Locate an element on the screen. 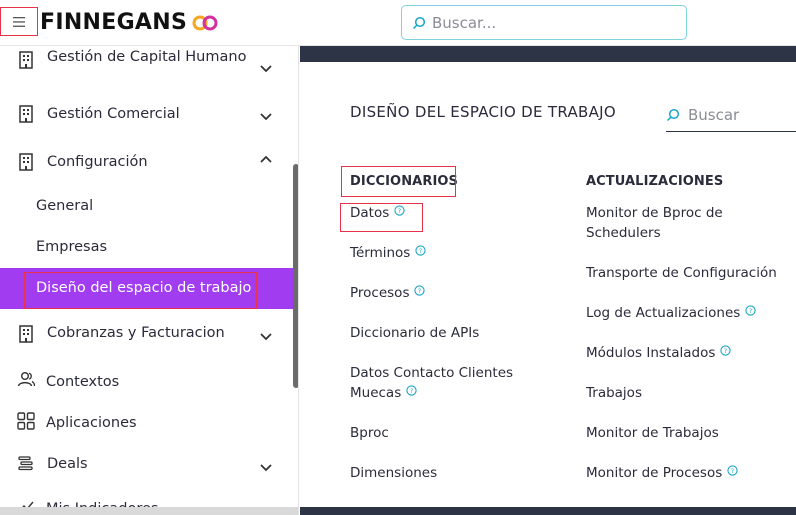  sidebar-item-label: Gestión de Capital Humano is located at coordinates (147, 57).